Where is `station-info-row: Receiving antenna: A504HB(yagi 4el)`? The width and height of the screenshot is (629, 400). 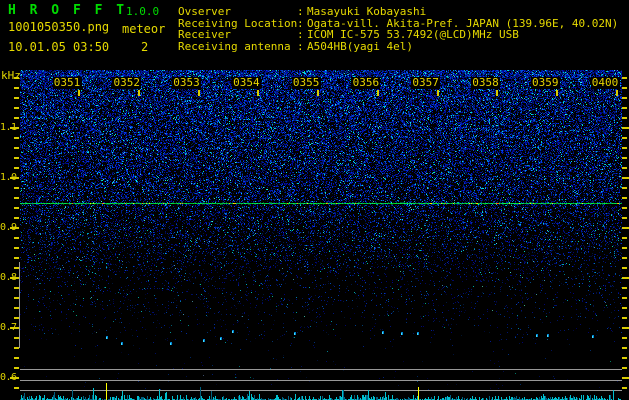 station-info-row: Receiving antenna: A504HB(yagi 4el) is located at coordinates (398, 46).